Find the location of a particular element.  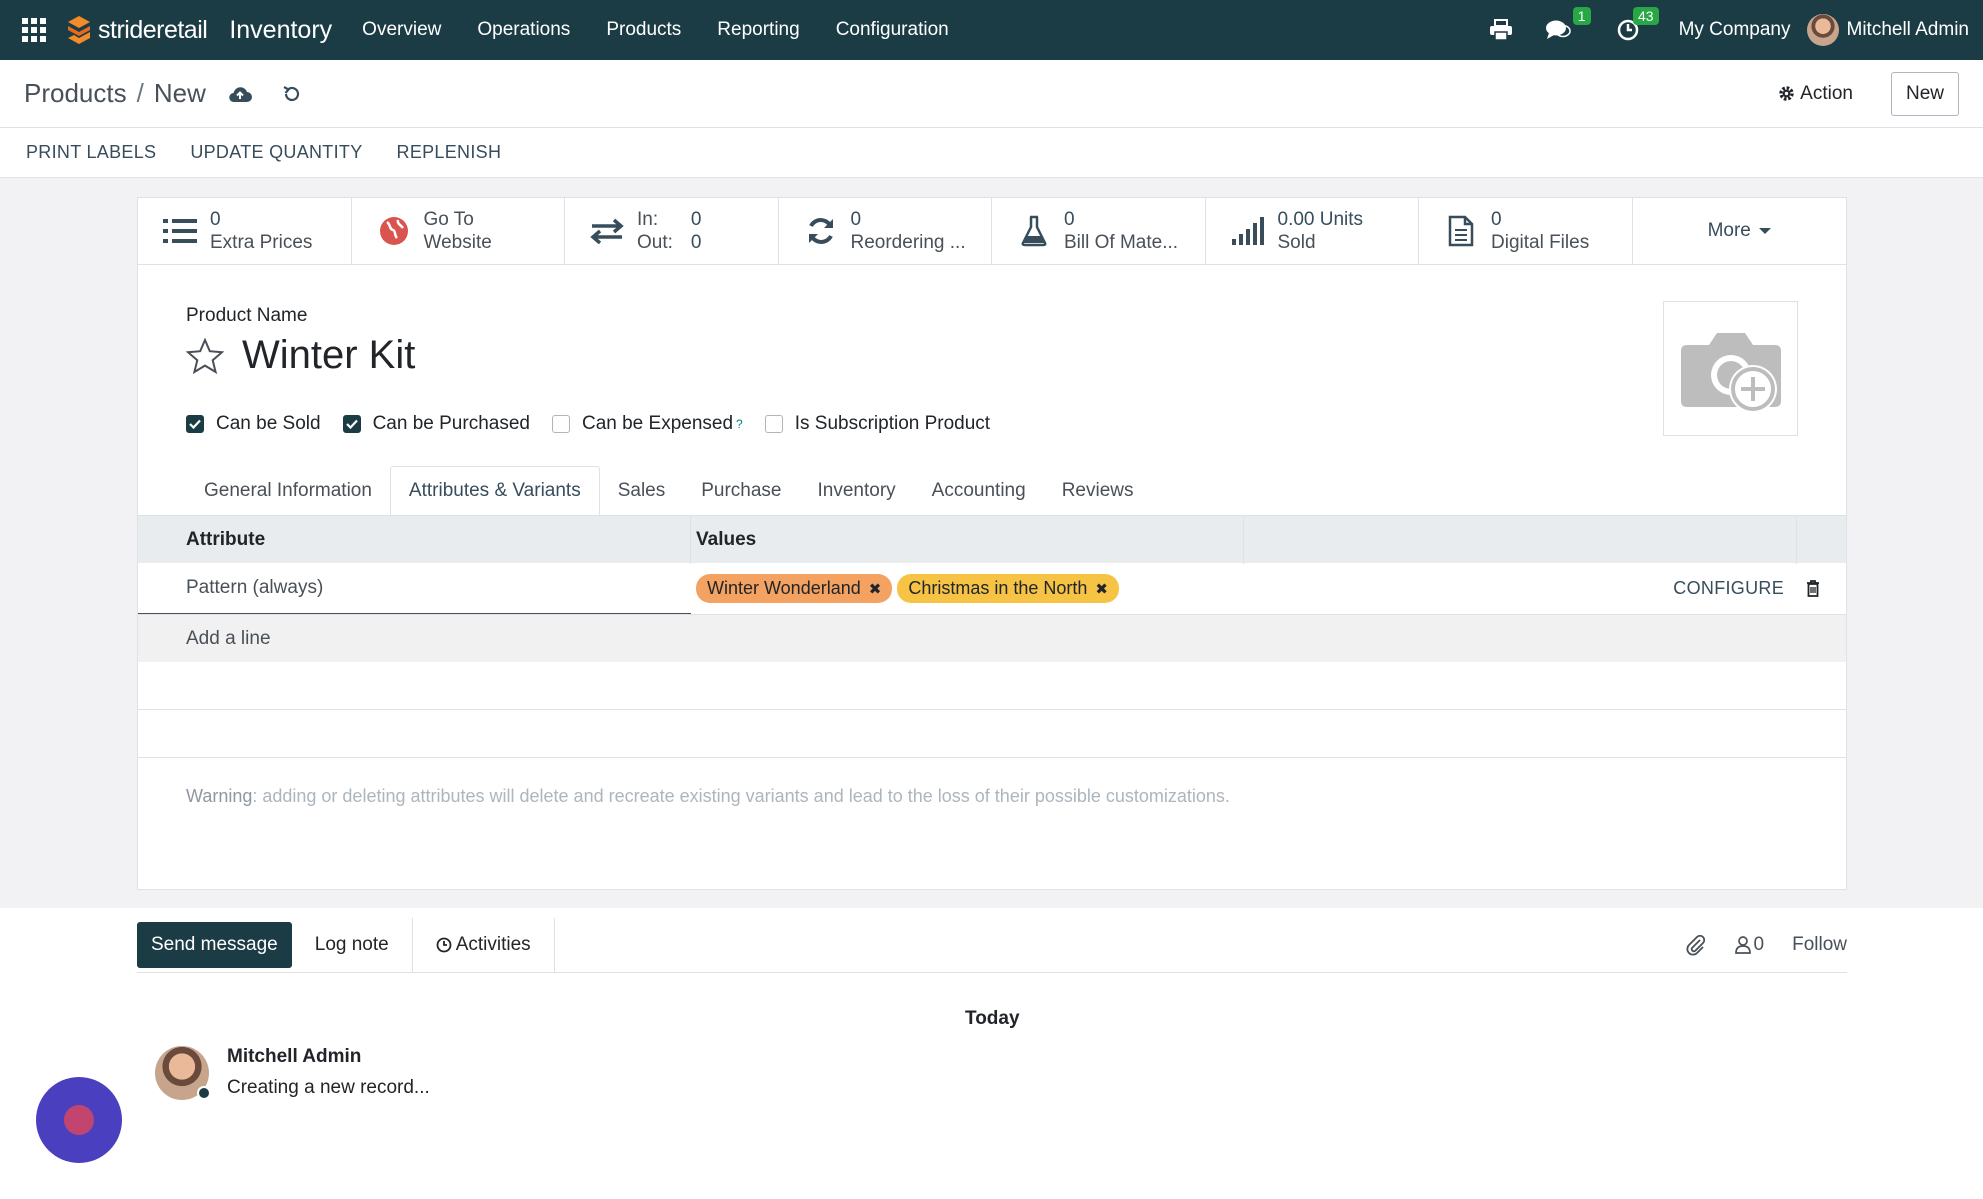

chatter-right: 0 Follow is located at coordinates (1752, 945).